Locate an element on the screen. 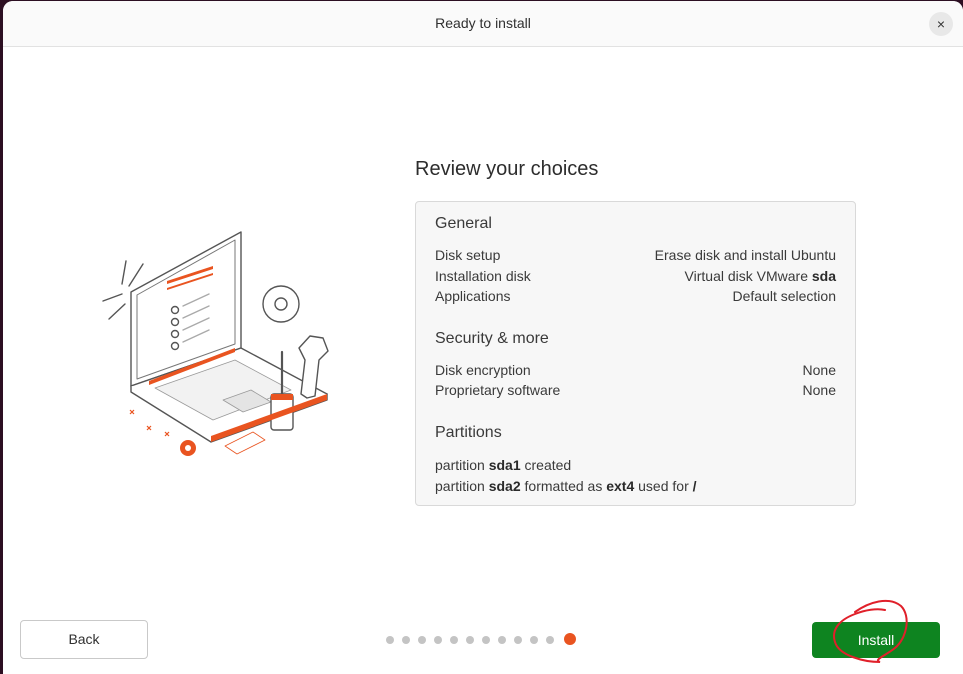 The height and width of the screenshot is (674, 963). disk-encryption-value: None is located at coordinates (819, 370).